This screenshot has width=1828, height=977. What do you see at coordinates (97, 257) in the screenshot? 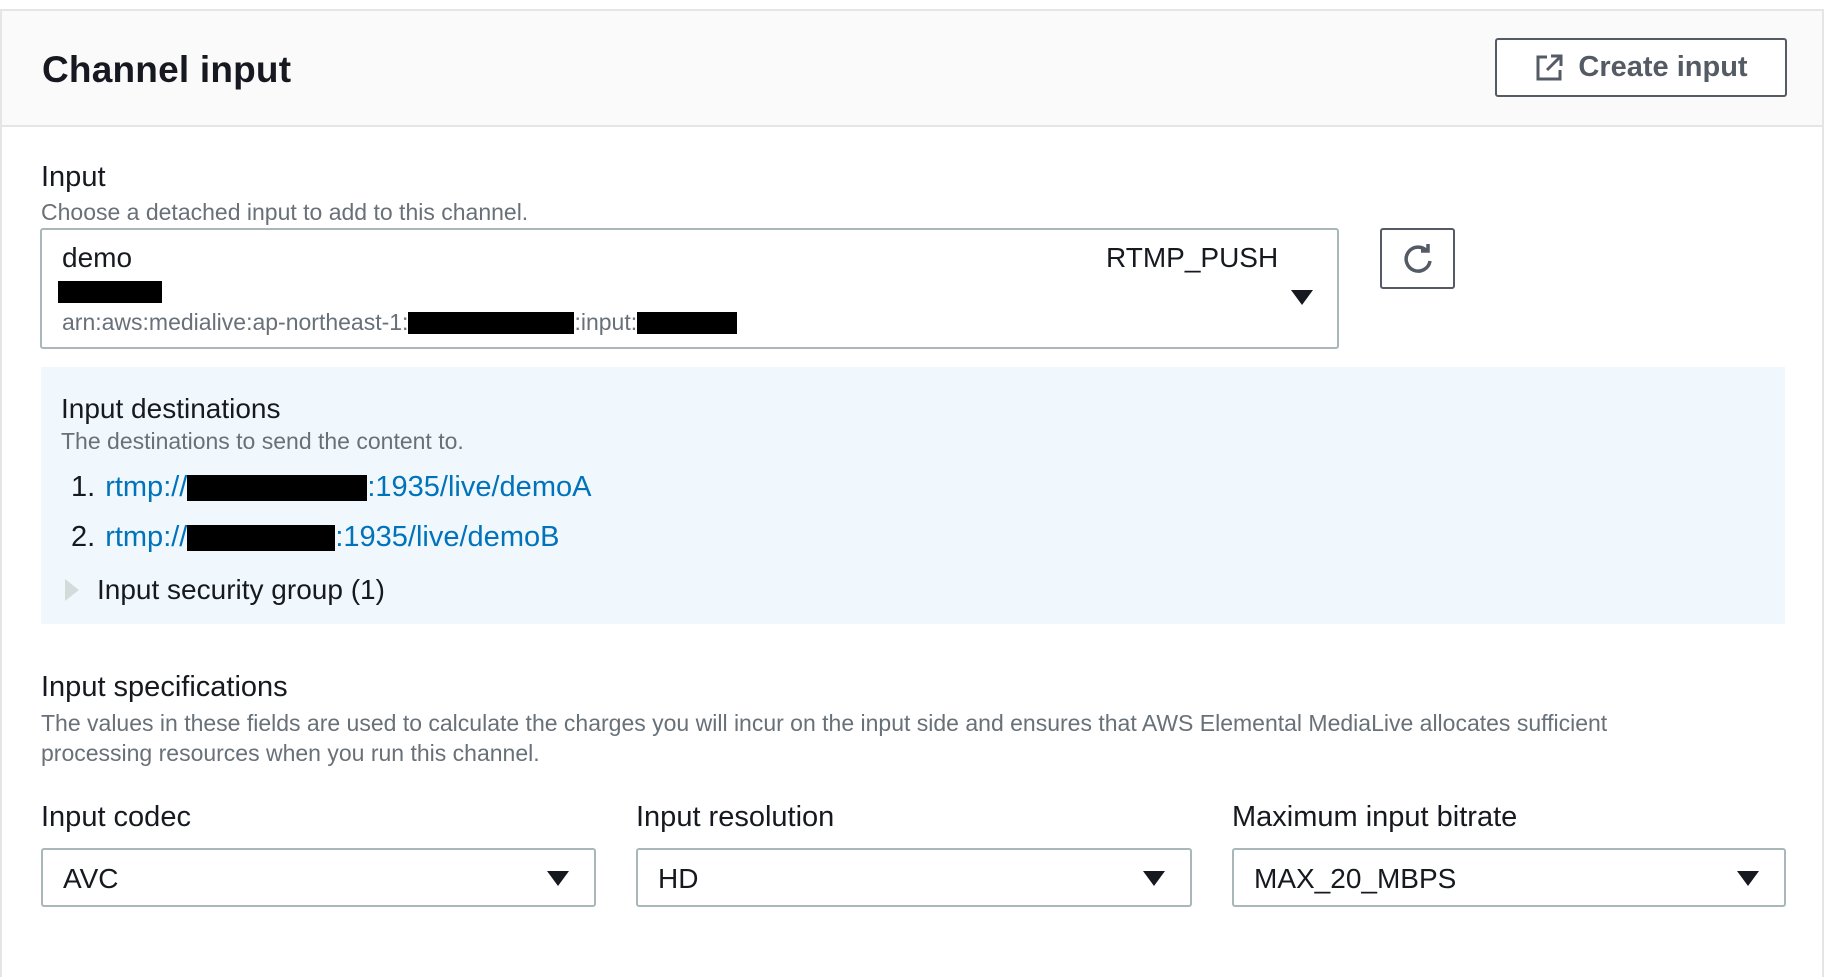
I see `selected-input-name: demo` at bounding box center [97, 257].